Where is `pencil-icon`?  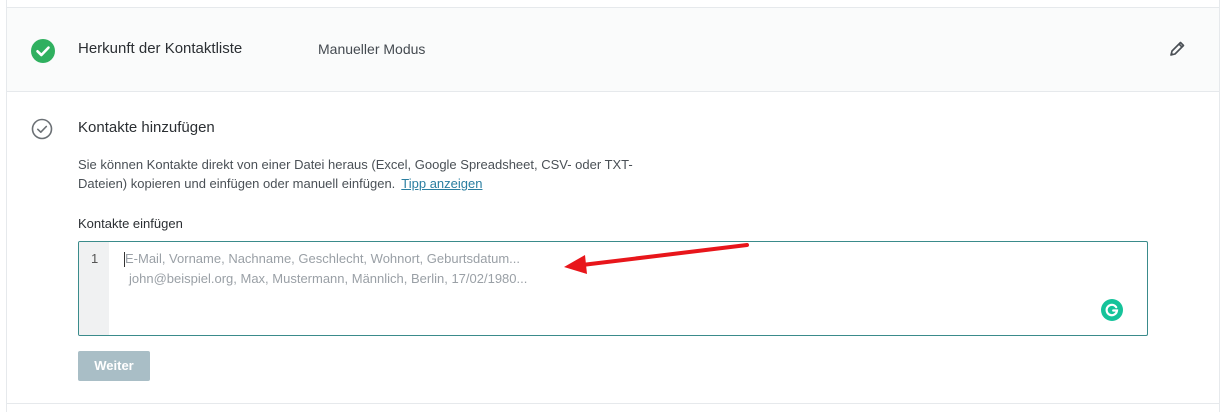 pencil-icon is located at coordinates (1177, 49).